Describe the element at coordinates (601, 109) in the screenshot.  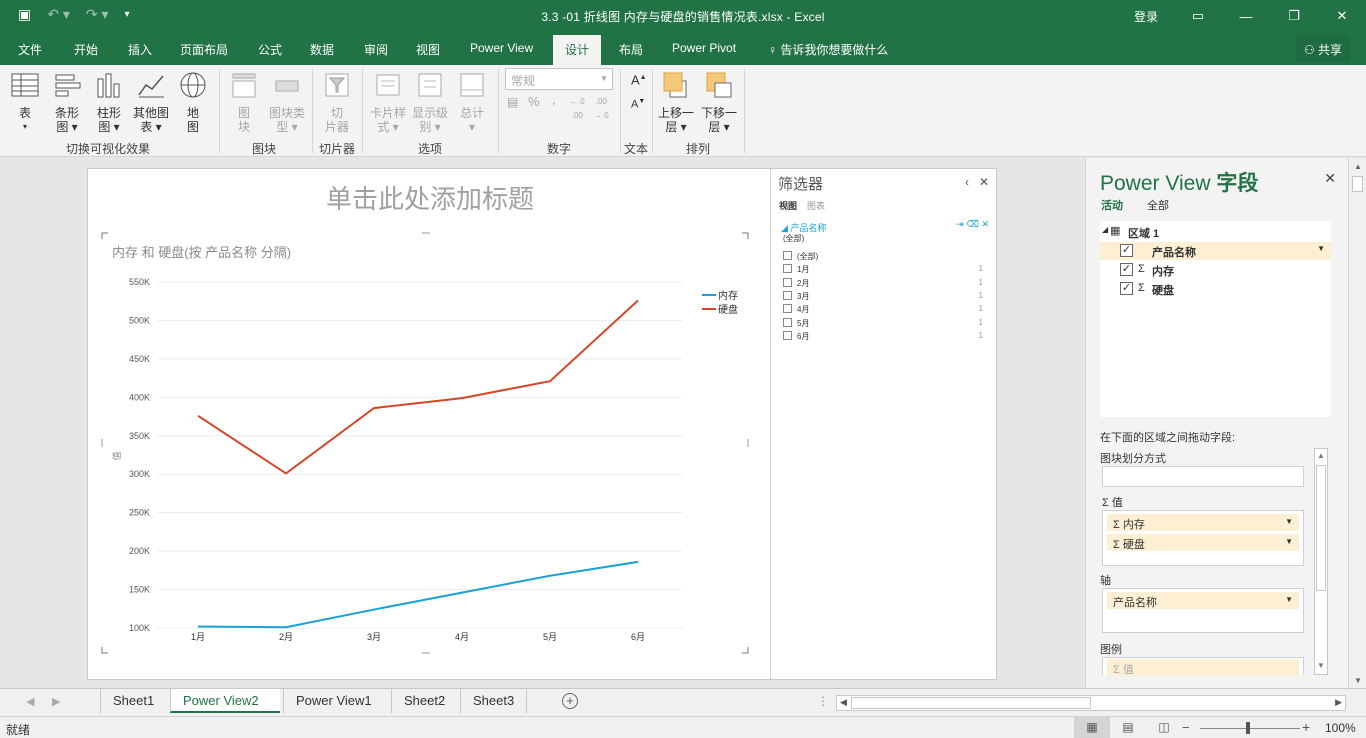
I see `decrease-decimal-icon: .00 →.0` at that location.